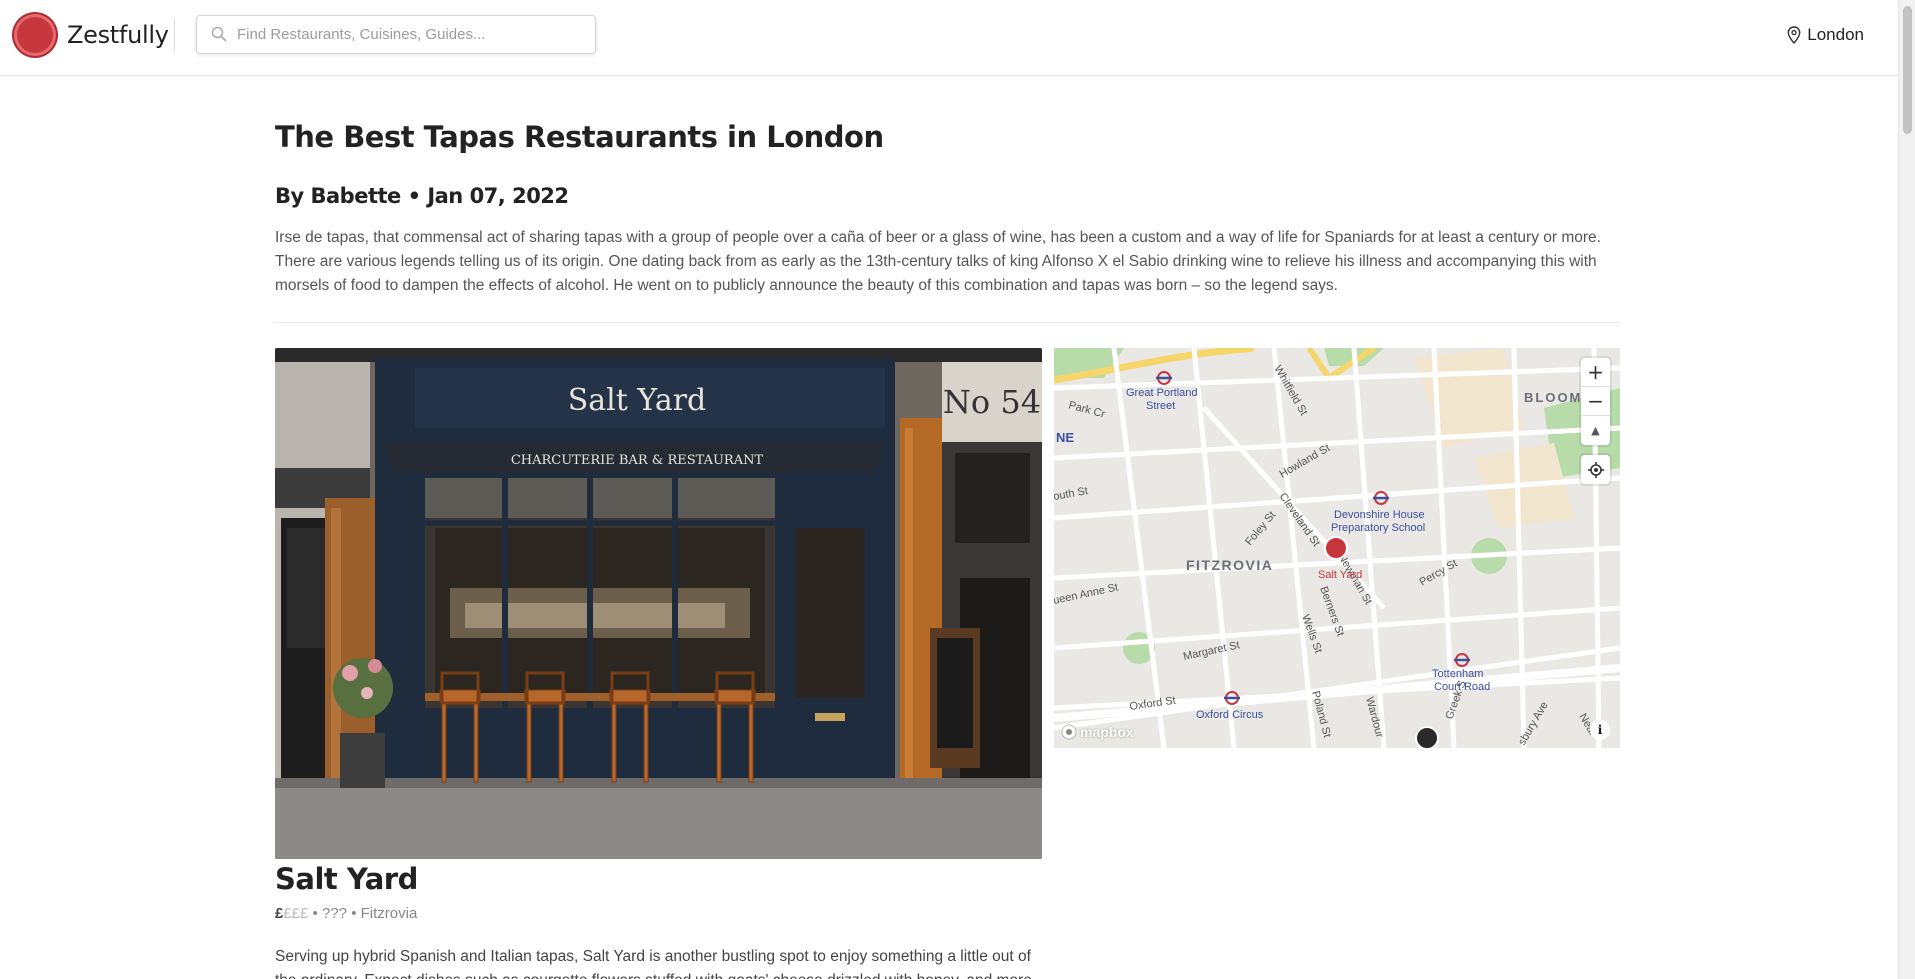 This screenshot has height=979, width=1915. I want to click on map-label: FITZROVIA, so click(1229, 565).